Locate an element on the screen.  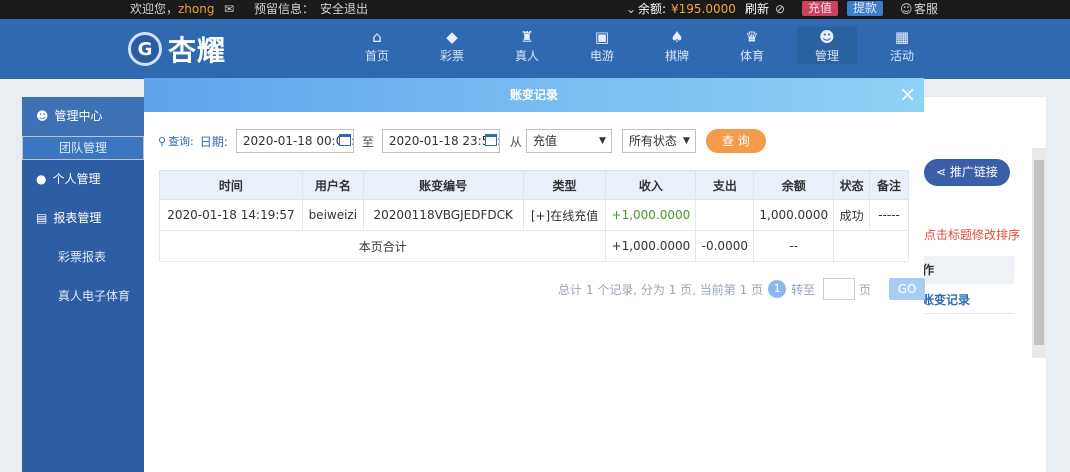
goto-label: 转至 is located at coordinates (803, 289).